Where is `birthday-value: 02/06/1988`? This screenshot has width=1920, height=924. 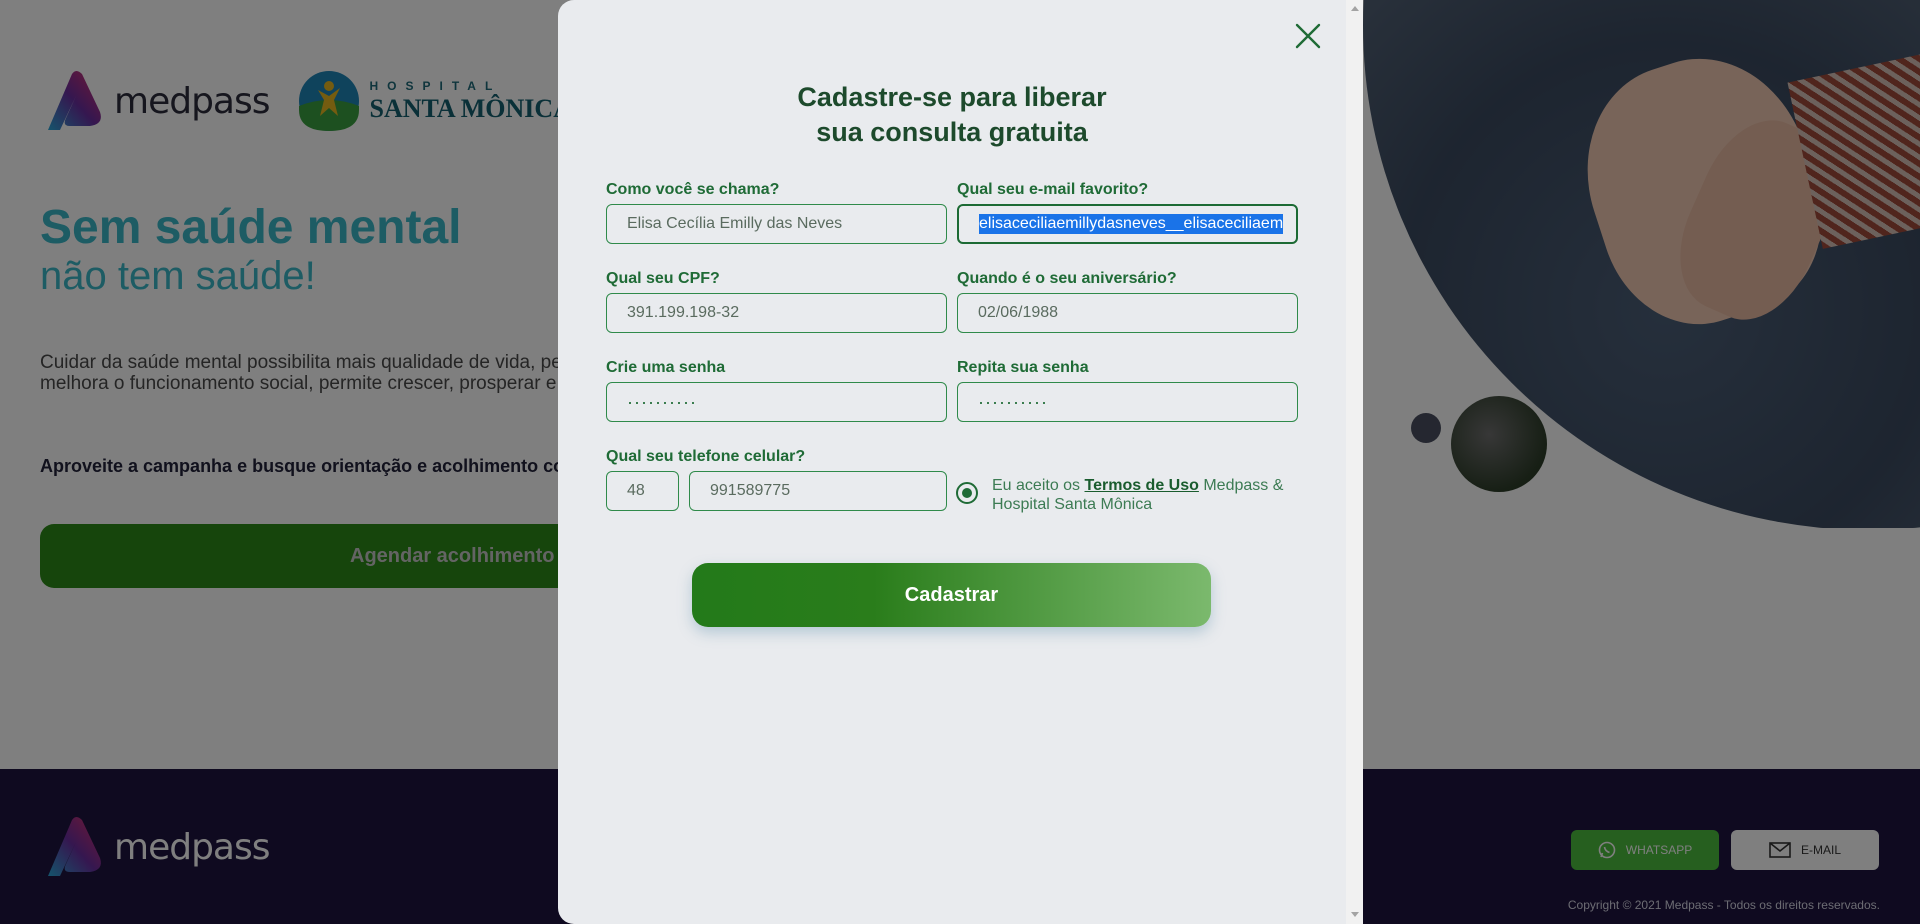 birthday-value: 02/06/1988 is located at coordinates (1018, 312).